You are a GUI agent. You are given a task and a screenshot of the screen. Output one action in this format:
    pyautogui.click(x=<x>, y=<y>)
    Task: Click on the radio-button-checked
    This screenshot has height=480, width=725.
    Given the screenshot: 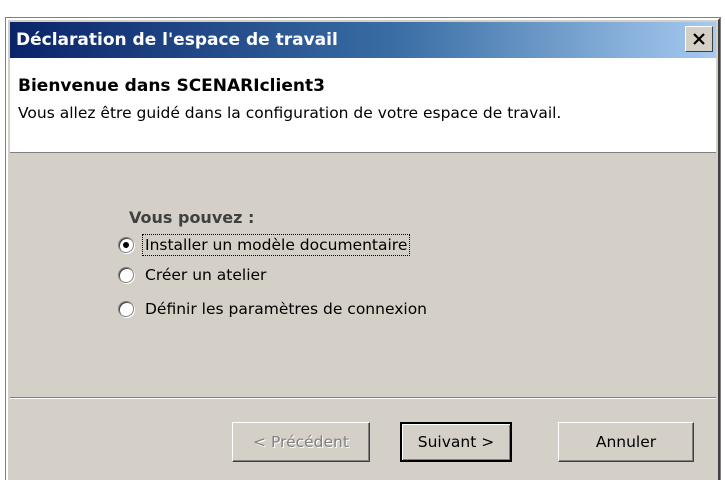 What is the action you would take?
    pyautogui.click(x=126, y=245)
    